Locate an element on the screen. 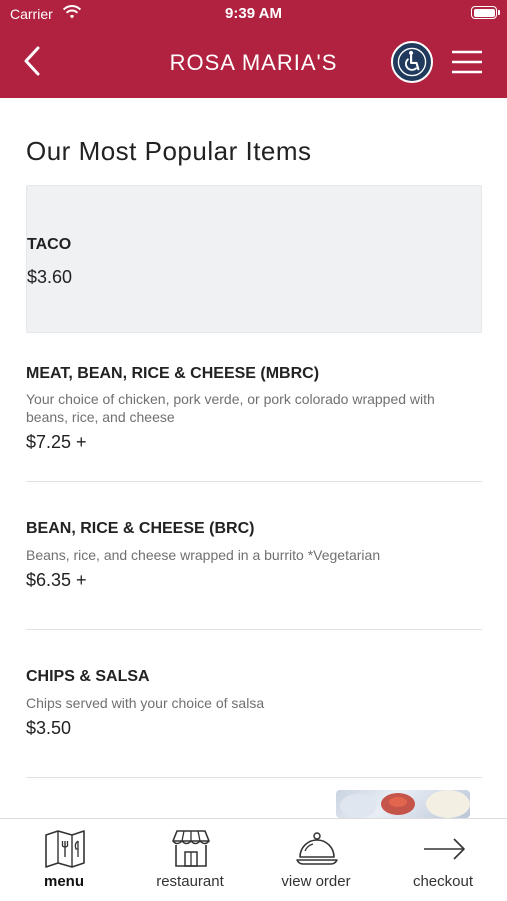 The width and height of the screenshot is (507, 901). item-price: $3.50 is located at coordinates (49, 728).